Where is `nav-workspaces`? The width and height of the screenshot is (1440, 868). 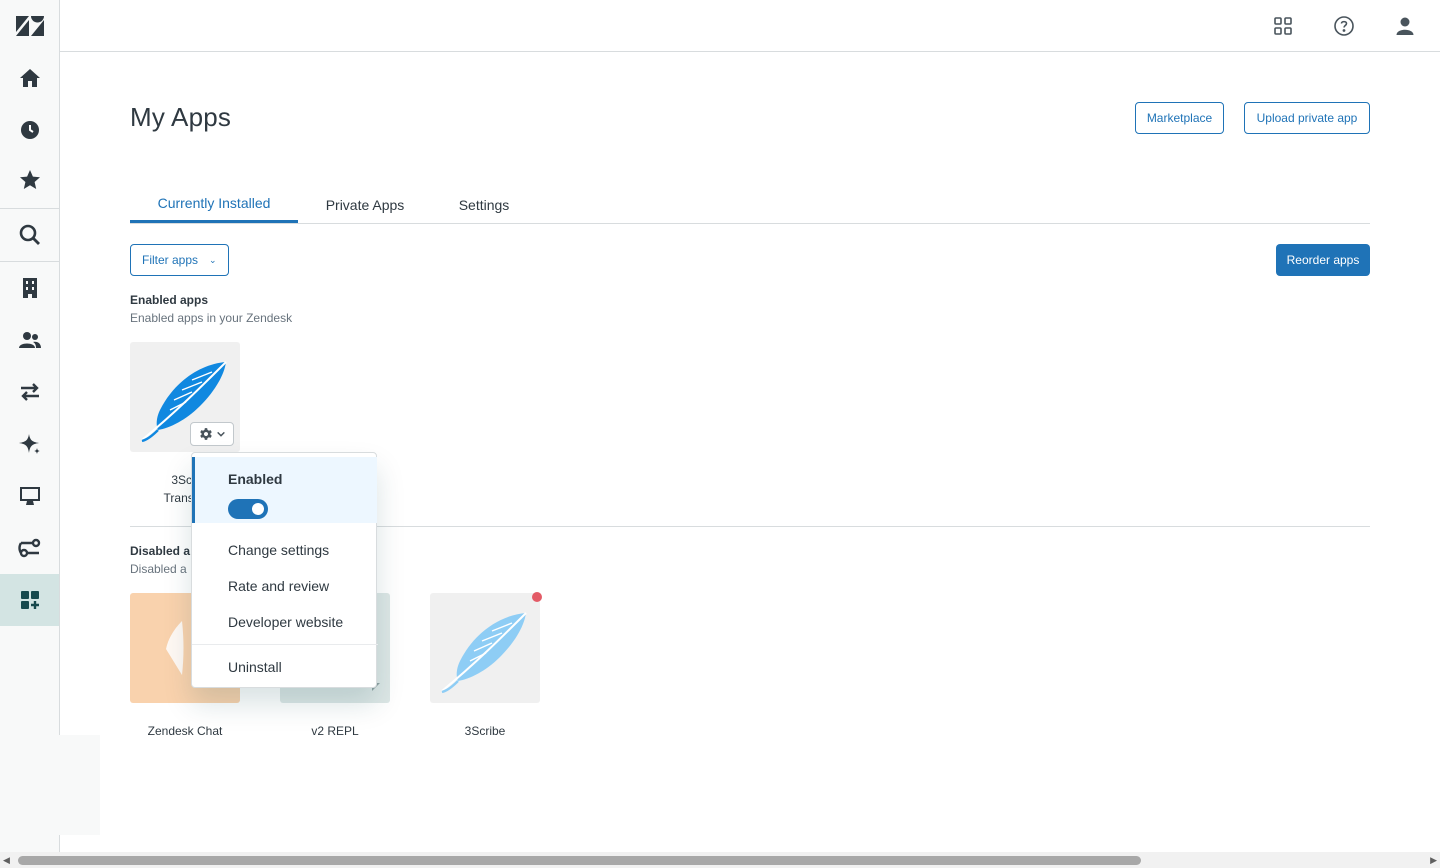
nav-workspaces is located at coordinates (29, 496).